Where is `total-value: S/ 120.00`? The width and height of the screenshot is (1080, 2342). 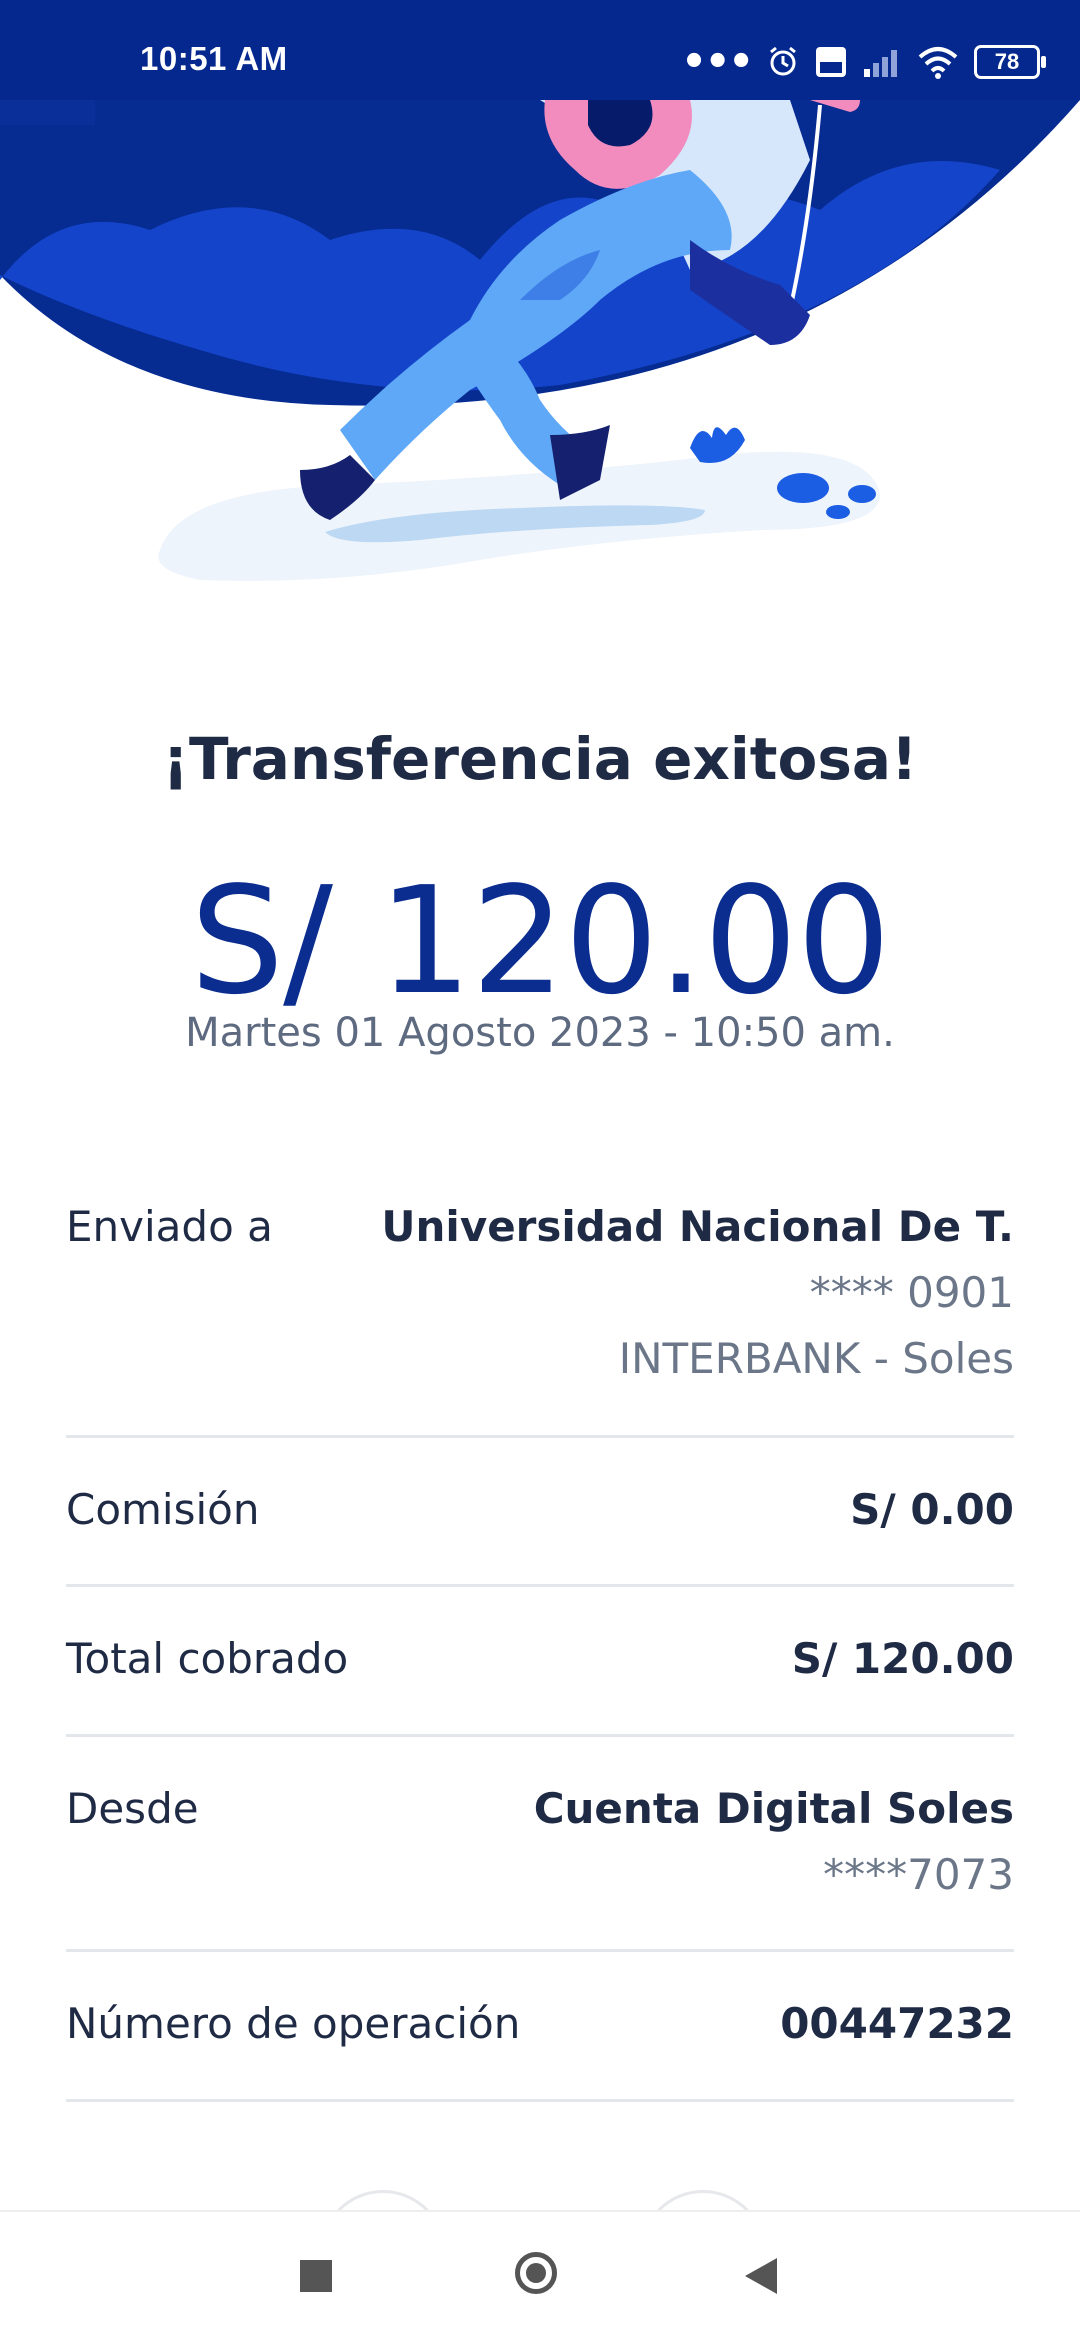
total-value: S/ 120.00 is located at coordinates (902, 1658).